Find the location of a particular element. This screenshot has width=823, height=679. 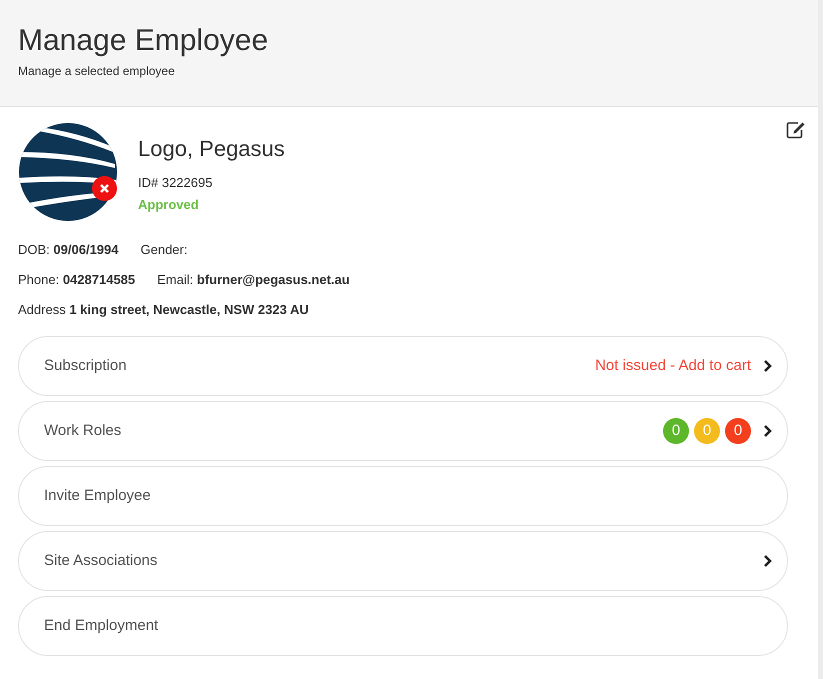

row-label: Invite Employee is located at coordinates (98, 496).